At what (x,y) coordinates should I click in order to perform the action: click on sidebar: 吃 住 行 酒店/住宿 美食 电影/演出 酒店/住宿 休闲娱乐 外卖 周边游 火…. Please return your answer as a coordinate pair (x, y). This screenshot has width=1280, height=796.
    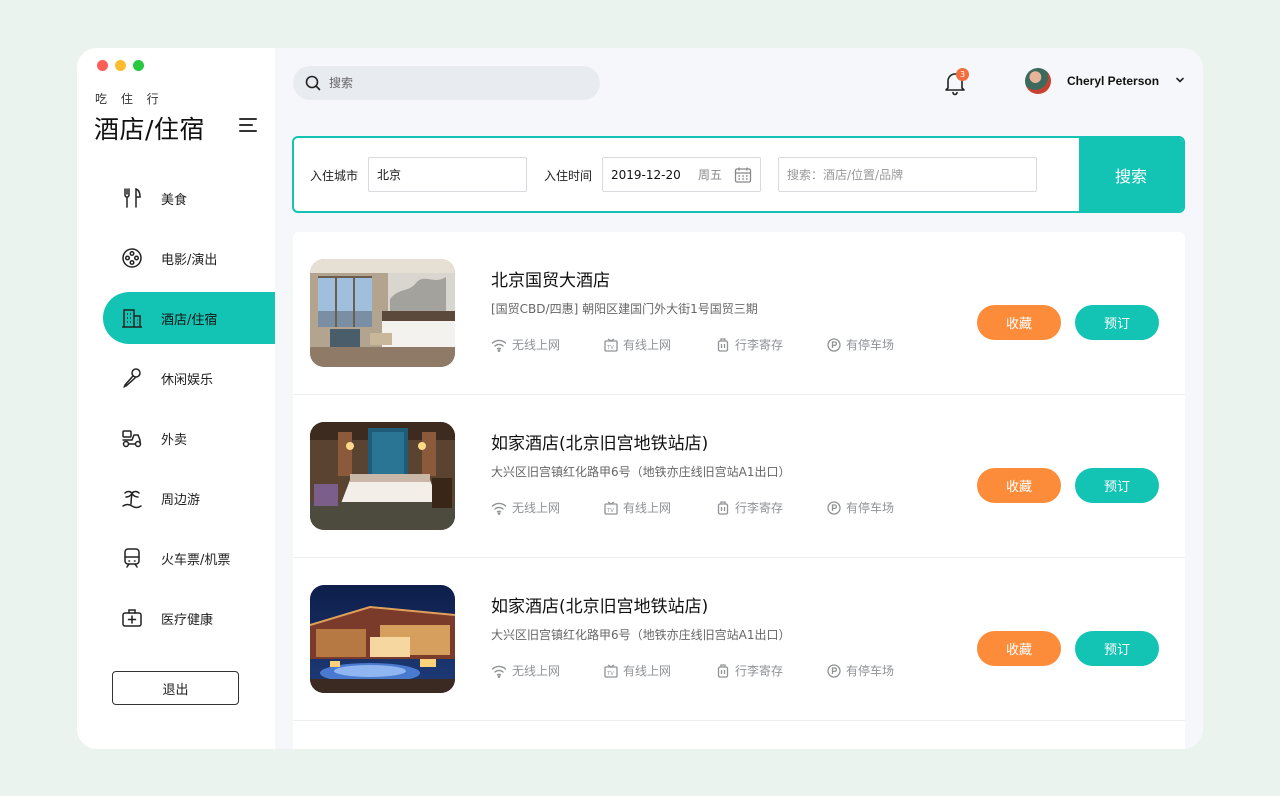
    Looking at the image, I should click on (176, 398).